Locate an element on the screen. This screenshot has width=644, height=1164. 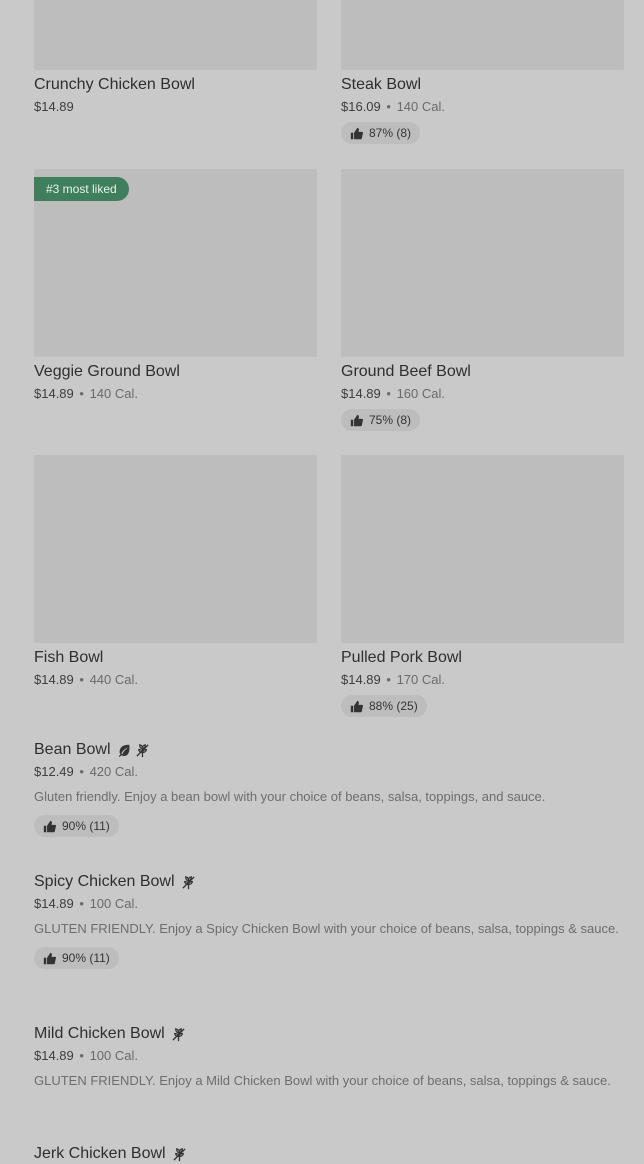
item-calories: 420 Cal. is located at coordinates (113, 771).